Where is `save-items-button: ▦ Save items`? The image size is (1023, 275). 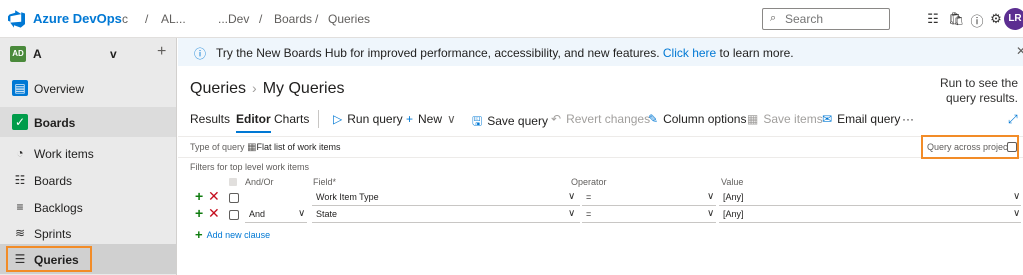
save-items-button: ▦ Save items is located at coordinates (785, 119).